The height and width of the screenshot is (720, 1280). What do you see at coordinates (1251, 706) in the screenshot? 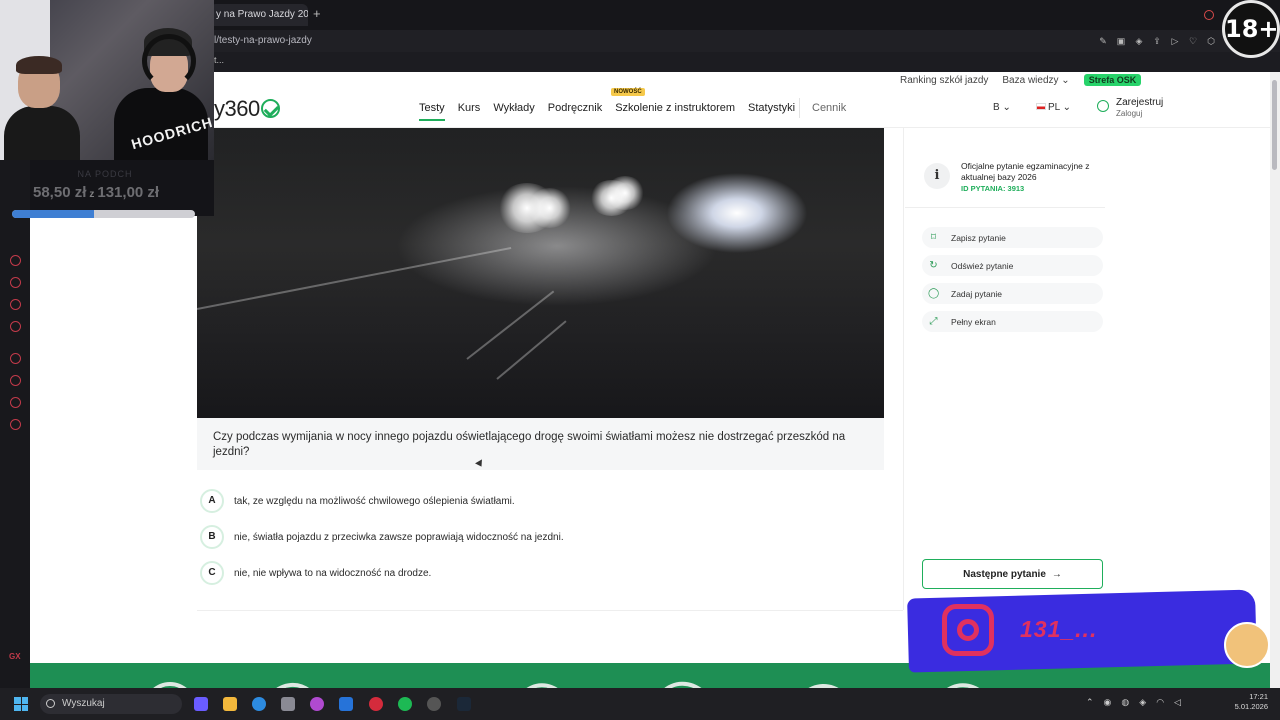
I see `date: 5.01.2026` at bounding box center [1251, 706].